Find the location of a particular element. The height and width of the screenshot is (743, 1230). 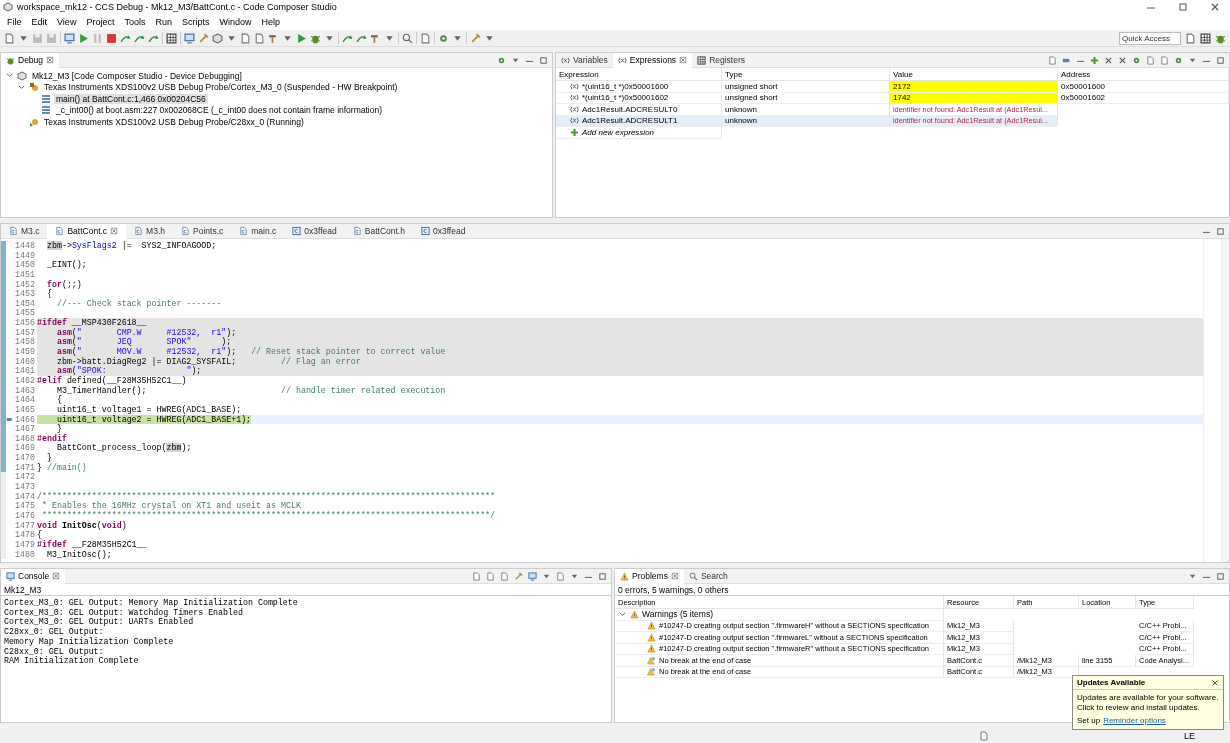

code-line: { is located at coordinates (40, 535).